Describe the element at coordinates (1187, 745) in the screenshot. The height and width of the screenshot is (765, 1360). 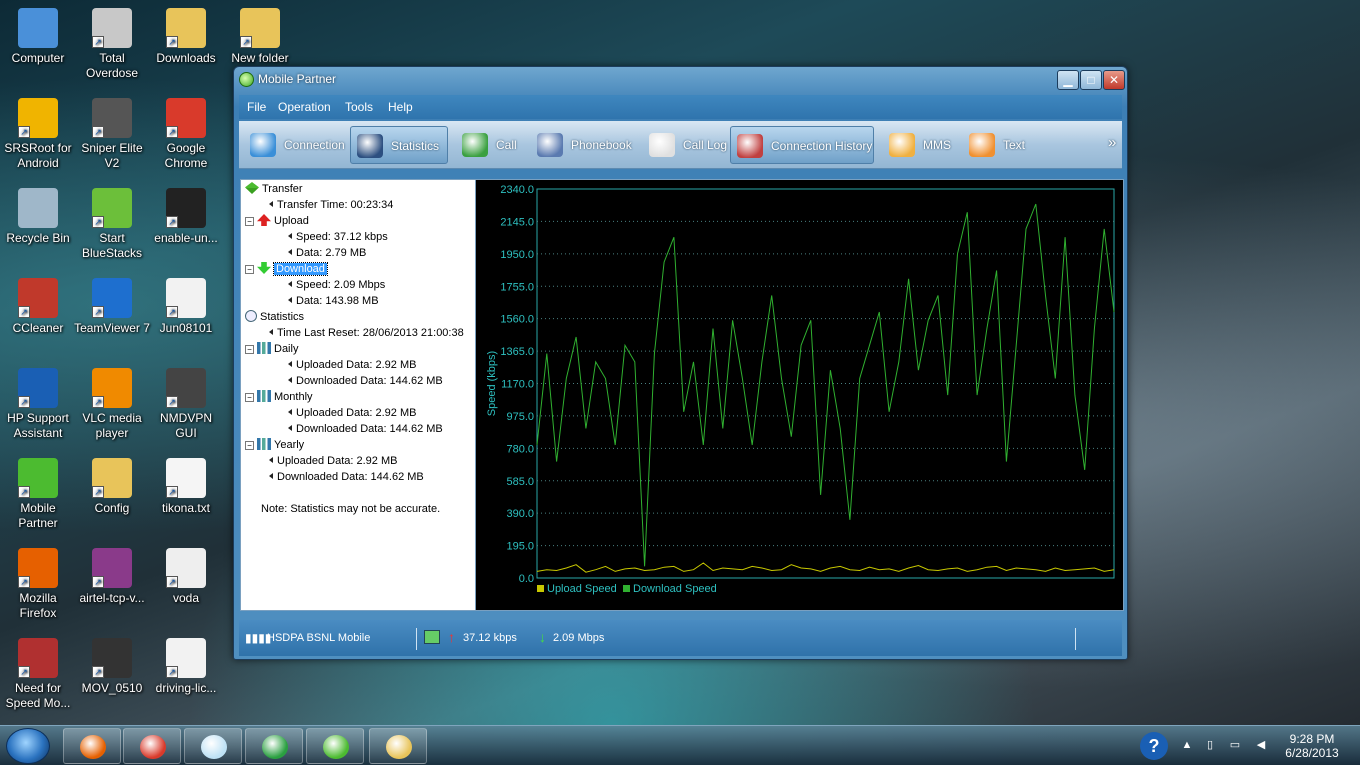
I see `show-hidden-icons-icon: ▲` at that location.